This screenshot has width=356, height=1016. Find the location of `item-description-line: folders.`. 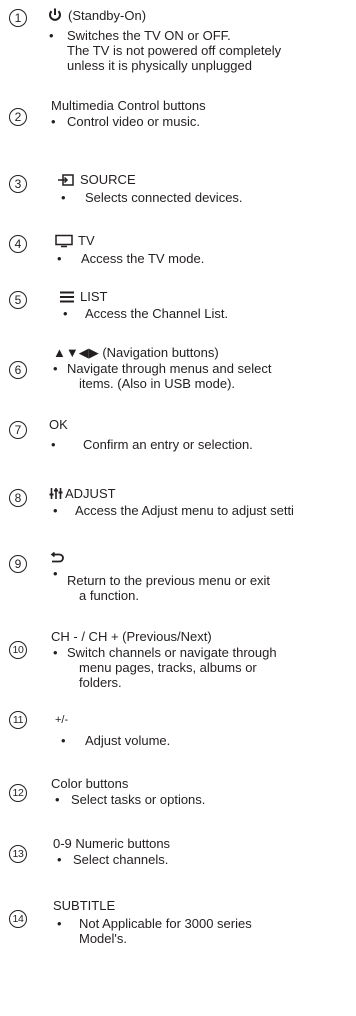

item-description-line: folders. is located at coordinates (100, 682).